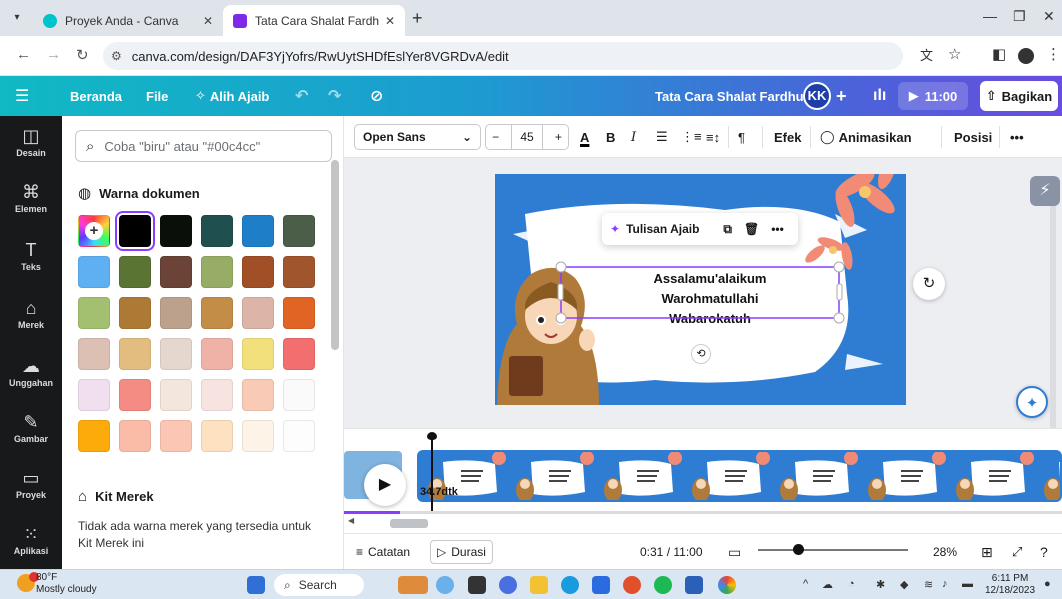 The height and width of the screenshot is (599, 1062). What do you see at coordinates (383, 552) in the screenshot?
I see `notes-button: ≡ Catatan` at bounding box center [383, 552].